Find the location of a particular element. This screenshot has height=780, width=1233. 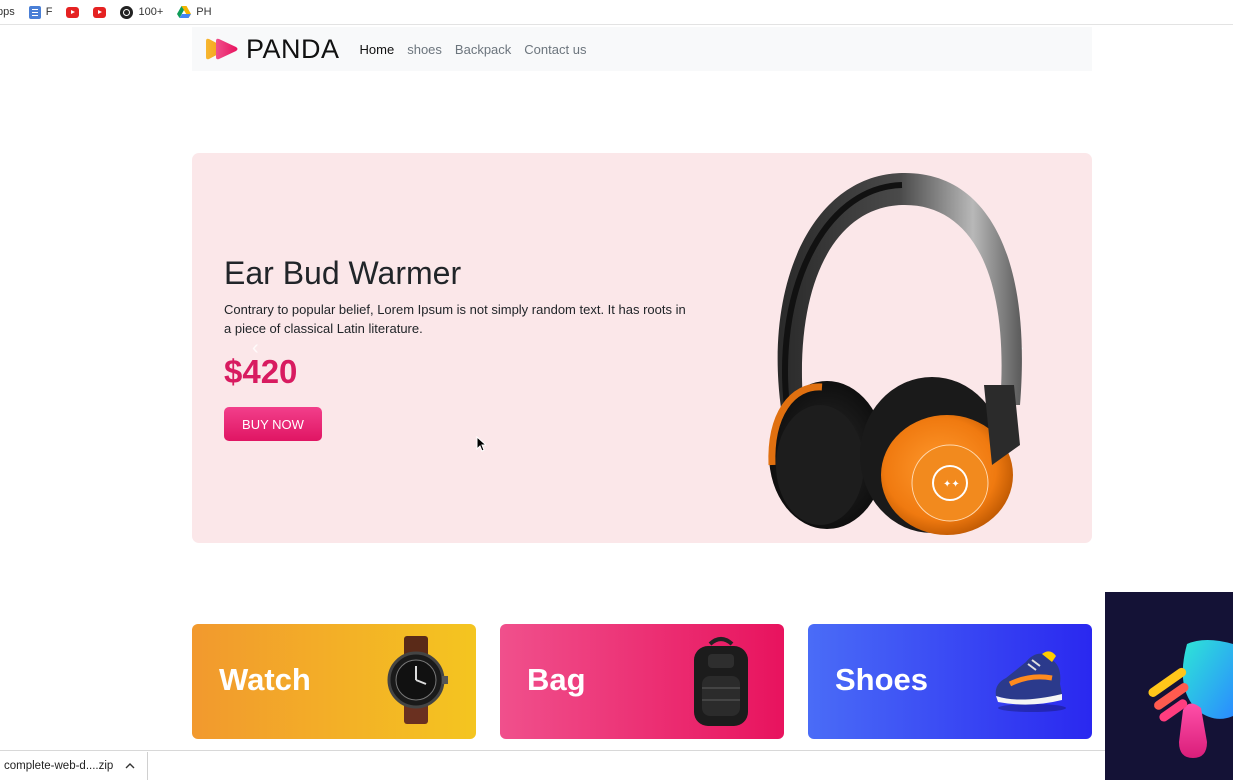

navbar: PANDA Home shoes Backpack Contact us is located at coordinates (642, 49).